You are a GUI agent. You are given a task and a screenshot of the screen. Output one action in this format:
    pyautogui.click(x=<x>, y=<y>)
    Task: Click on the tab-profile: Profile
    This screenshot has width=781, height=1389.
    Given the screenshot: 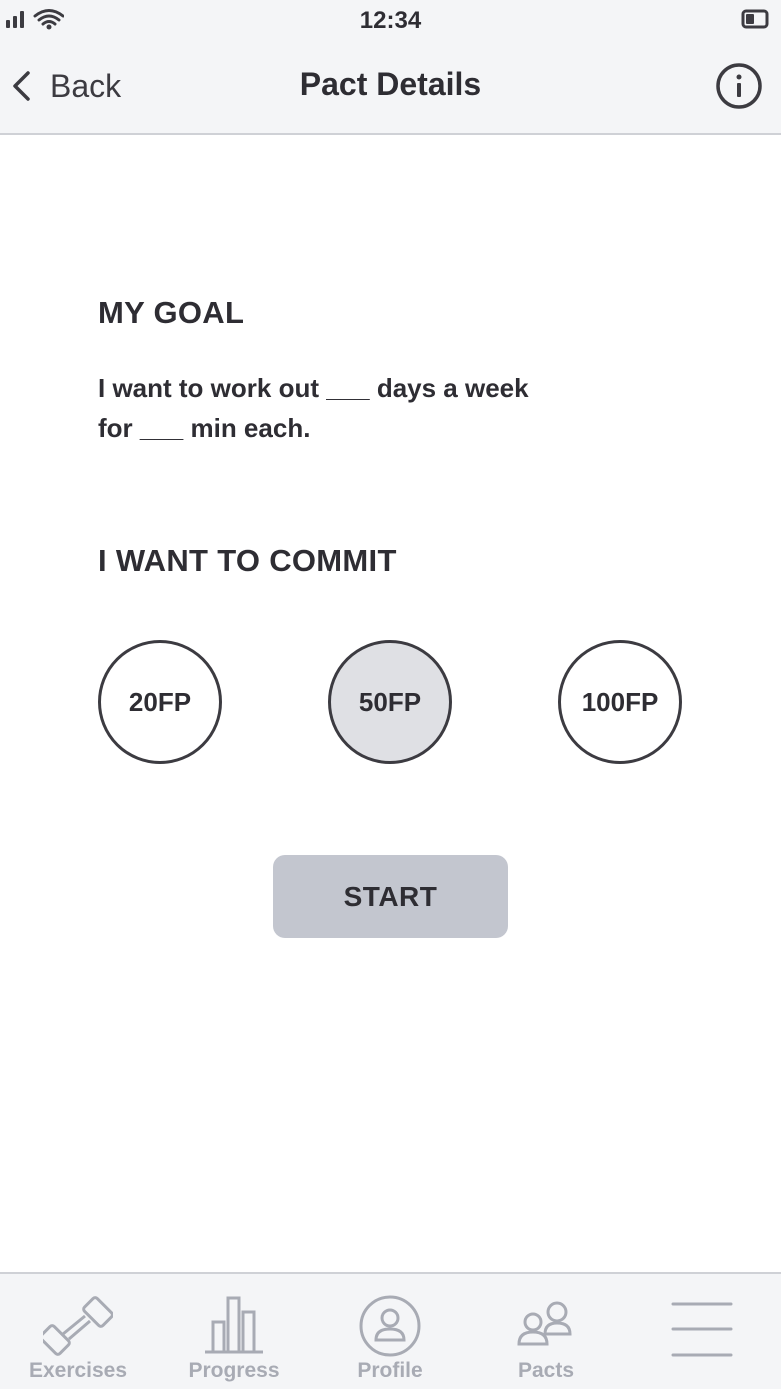 What is the action you would take?
    pyautogui.click(x=390, y=1331)
    